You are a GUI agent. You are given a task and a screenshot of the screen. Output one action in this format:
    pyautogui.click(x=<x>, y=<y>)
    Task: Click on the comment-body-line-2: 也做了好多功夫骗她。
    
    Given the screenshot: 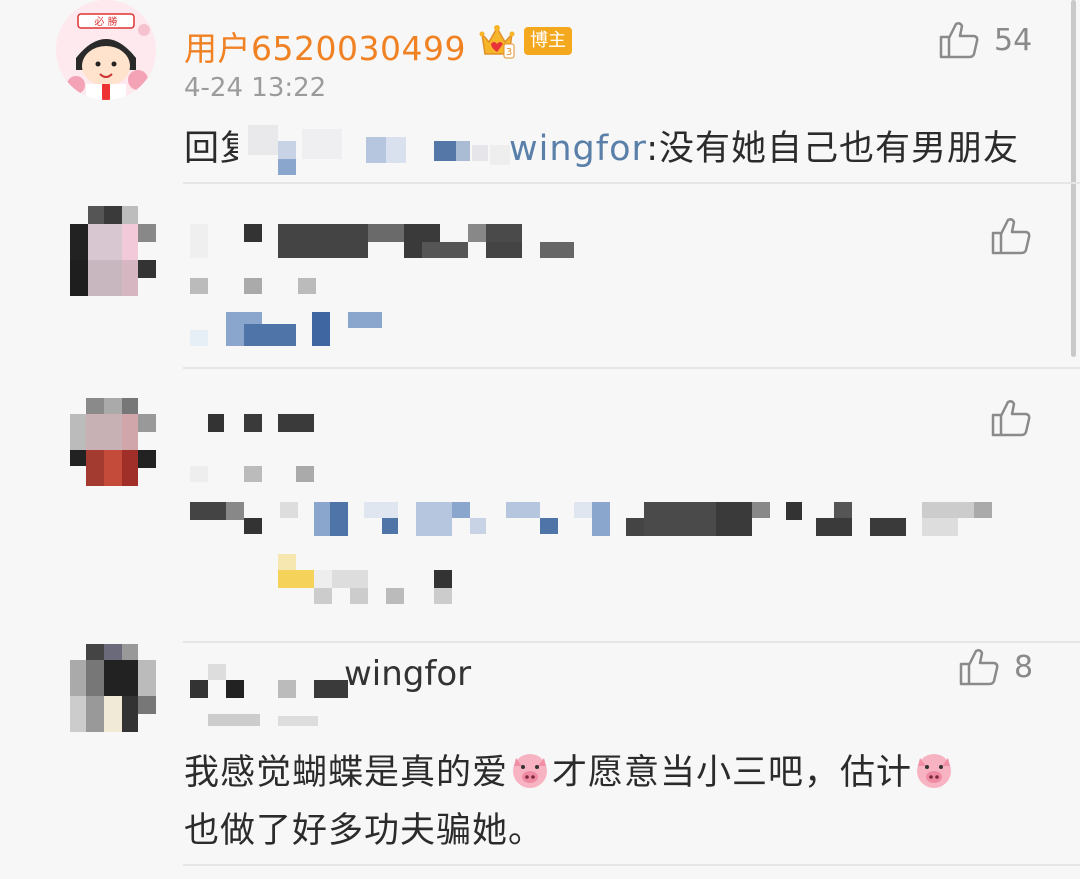 What is the action you would take?
    pyautogui.click(x=364, y=831)
    